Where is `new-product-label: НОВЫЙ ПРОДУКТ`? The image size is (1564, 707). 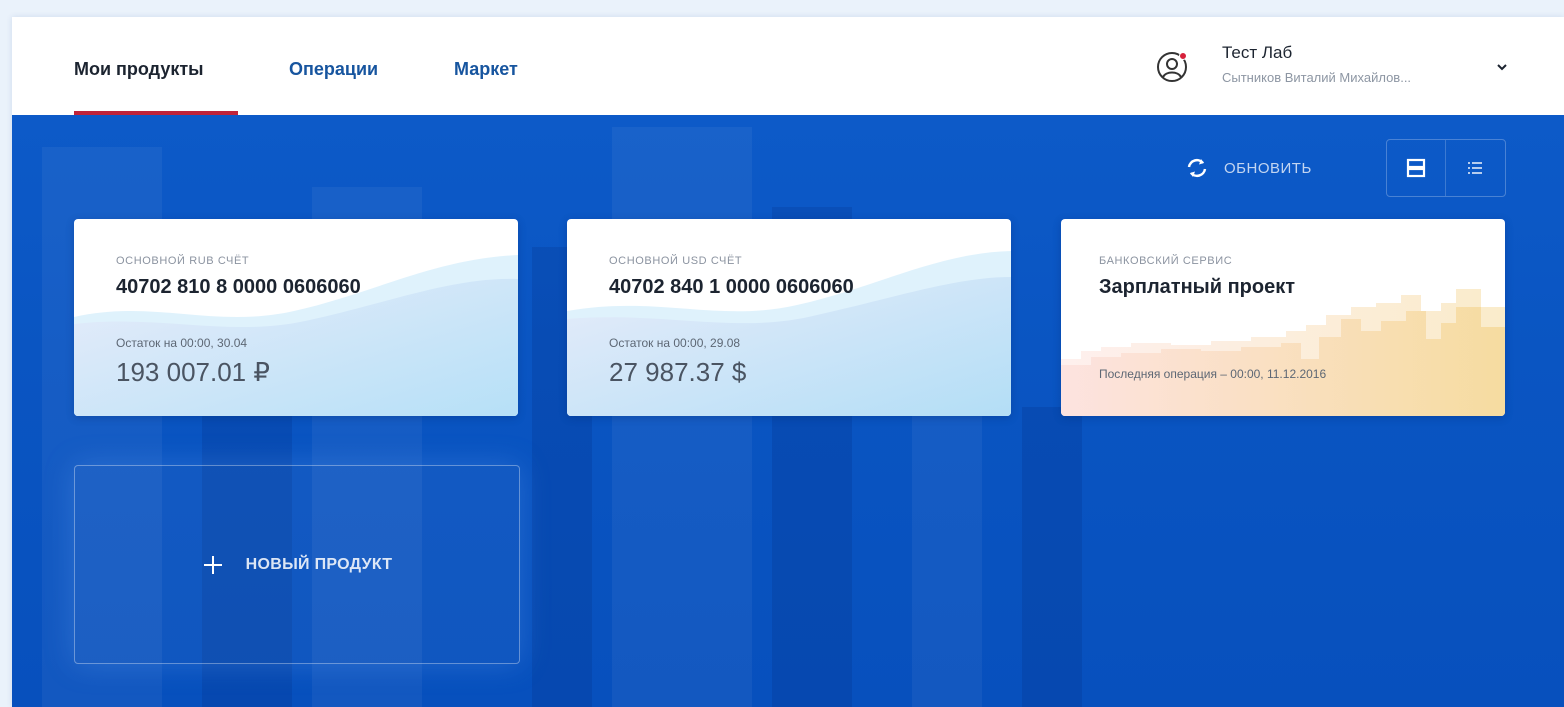 new-product-label: НОВЫЙ ПРОДУКТ is located at coordinates (319, 564).